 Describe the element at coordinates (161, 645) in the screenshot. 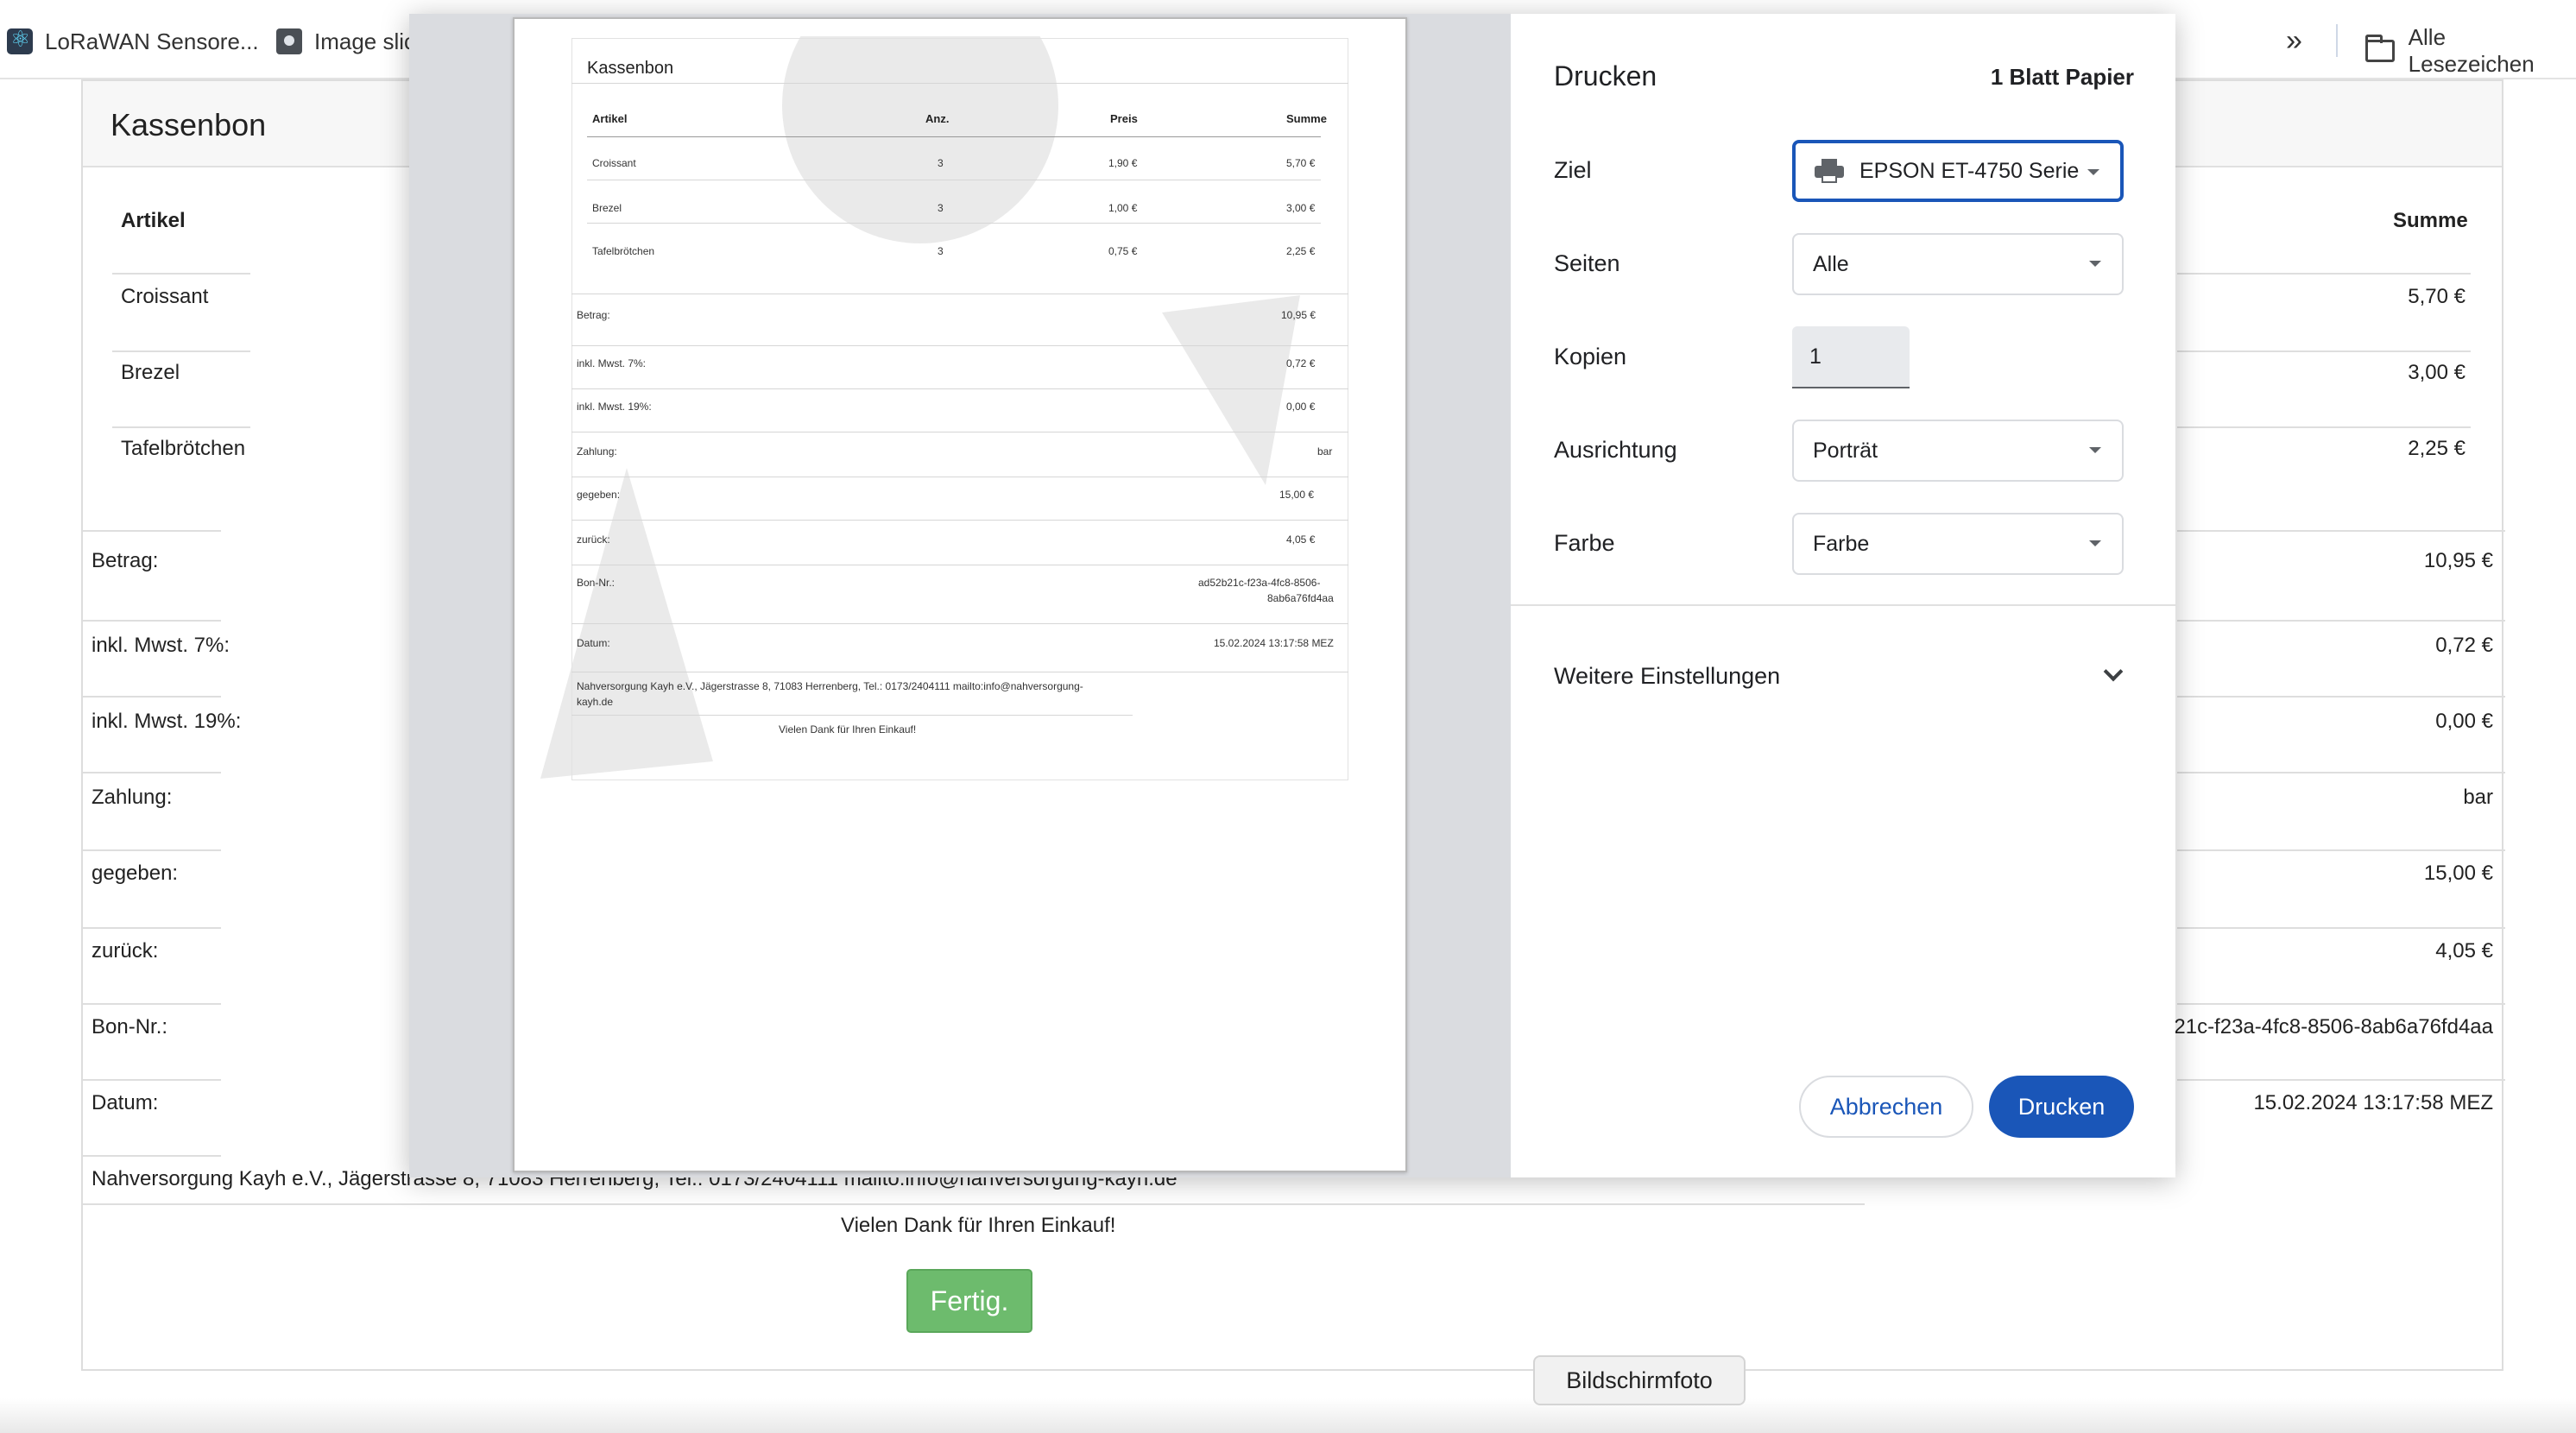

I see `total-label: inkl. Mwst. 7%:` at that location.